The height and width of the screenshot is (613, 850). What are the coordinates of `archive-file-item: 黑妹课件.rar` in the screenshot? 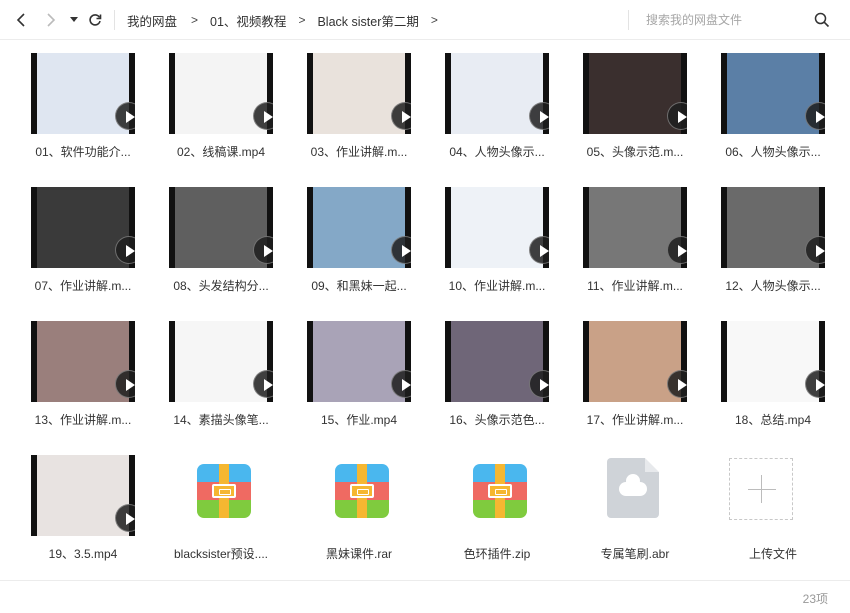 It's located at (362, 502).